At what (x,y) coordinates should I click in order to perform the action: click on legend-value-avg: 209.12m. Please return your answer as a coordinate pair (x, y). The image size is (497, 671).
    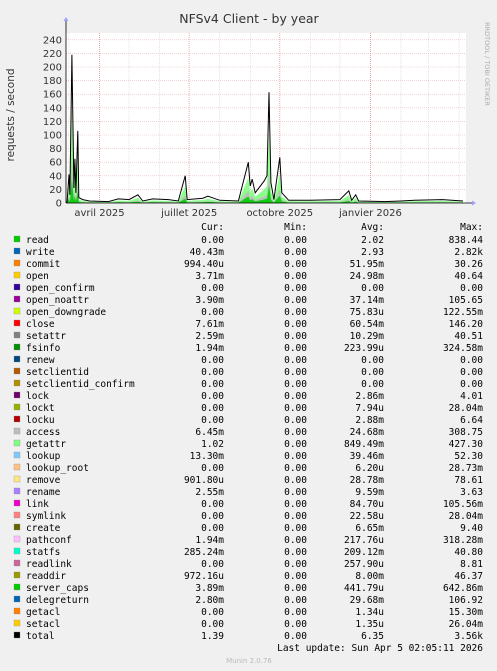
    Looking at the image, I should click on (364, 552).